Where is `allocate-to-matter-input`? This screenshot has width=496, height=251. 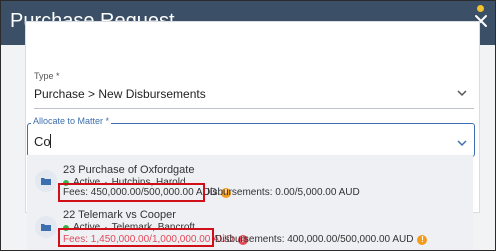 allocate-to-matter-input is located at coordinates (251, 140).